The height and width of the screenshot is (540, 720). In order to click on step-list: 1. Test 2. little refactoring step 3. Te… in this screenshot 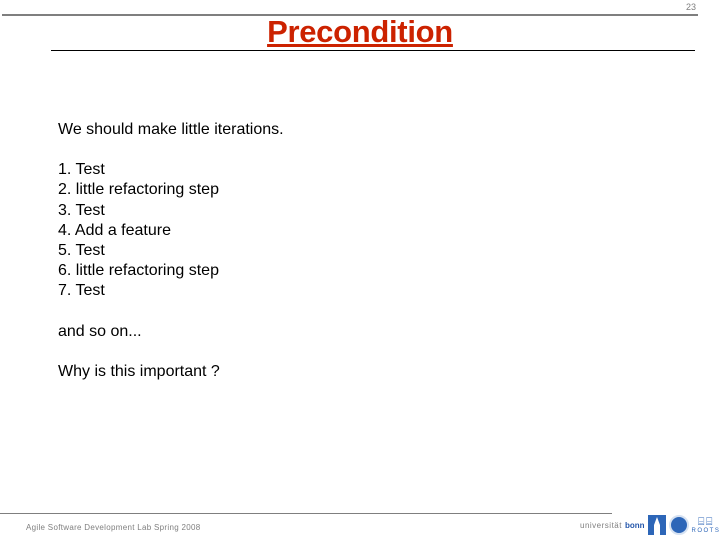, I will do `click(171, 230)`.